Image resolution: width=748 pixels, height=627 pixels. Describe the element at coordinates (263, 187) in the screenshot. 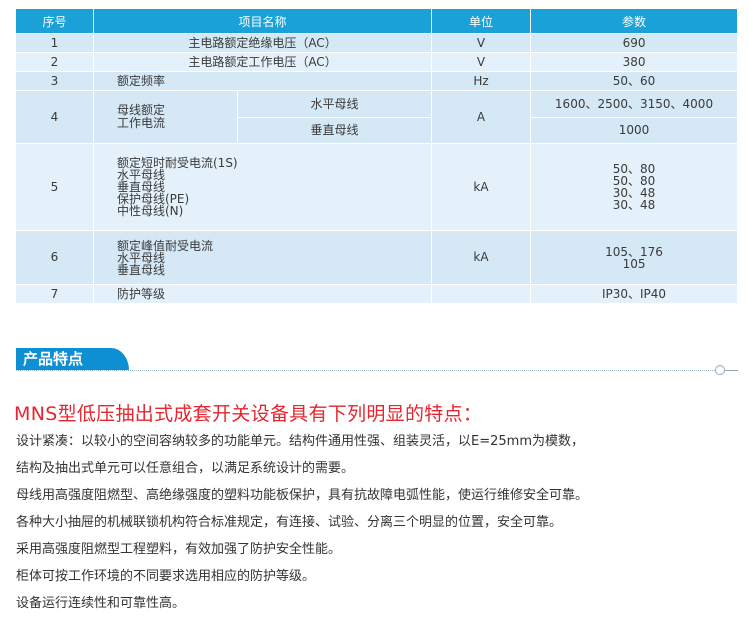

I see `cell-item: 额定短时耐受电流(1S) 水平母线 垂直母线 保护母线(PE) 中性母线(N)` at that location.